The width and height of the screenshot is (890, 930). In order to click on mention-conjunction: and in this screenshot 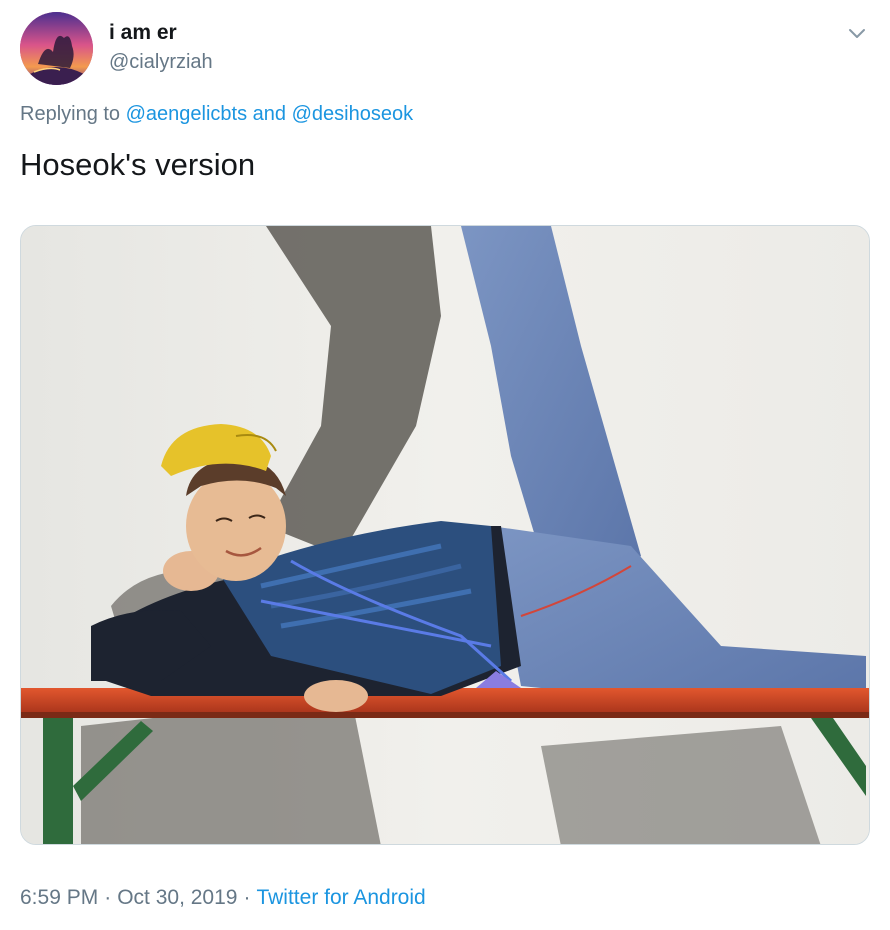, I will do `click(269, 114)`.